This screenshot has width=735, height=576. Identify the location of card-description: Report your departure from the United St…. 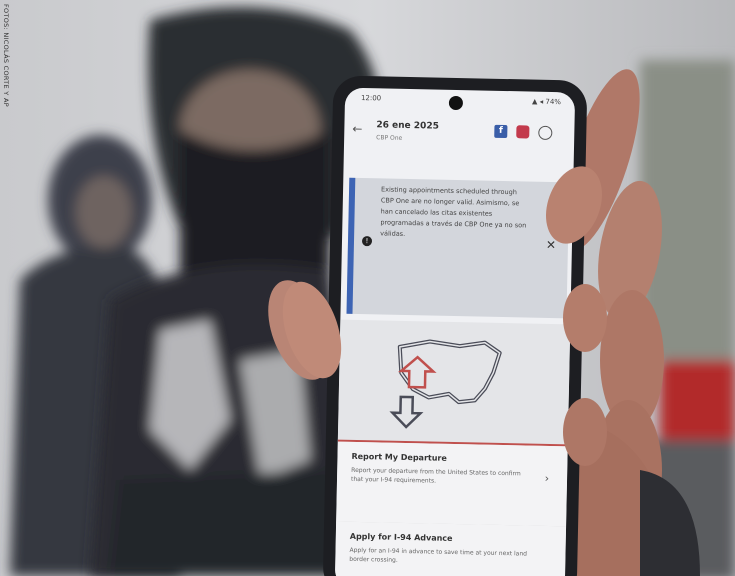
(435, 475).